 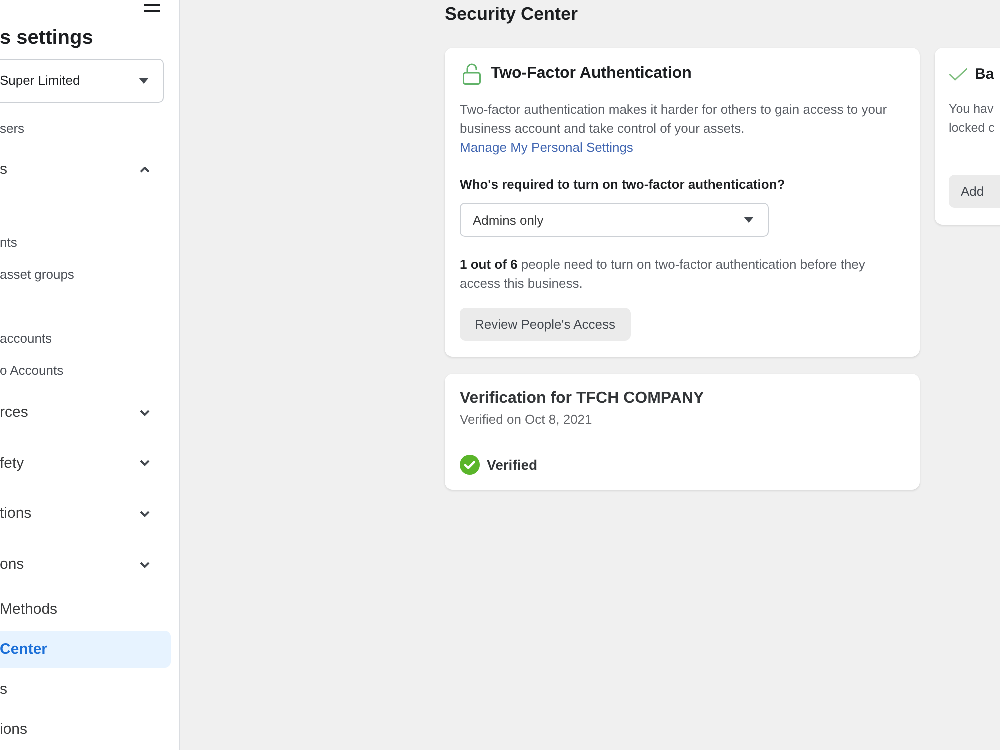 I want to click on sidebar-title: s settings, so click(x=47, y=38).